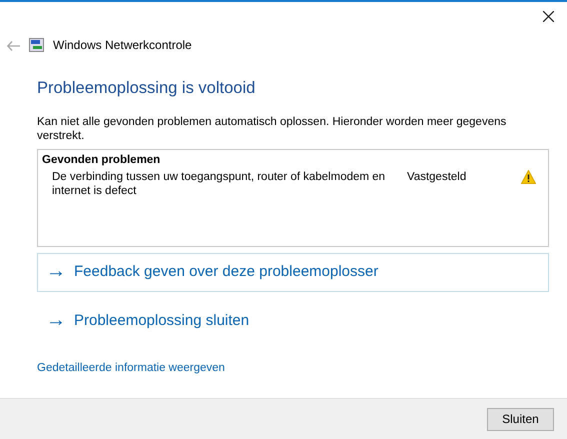 This screenshot has height=439, width=567. I want to click on warning-icon, so click(528, 177).